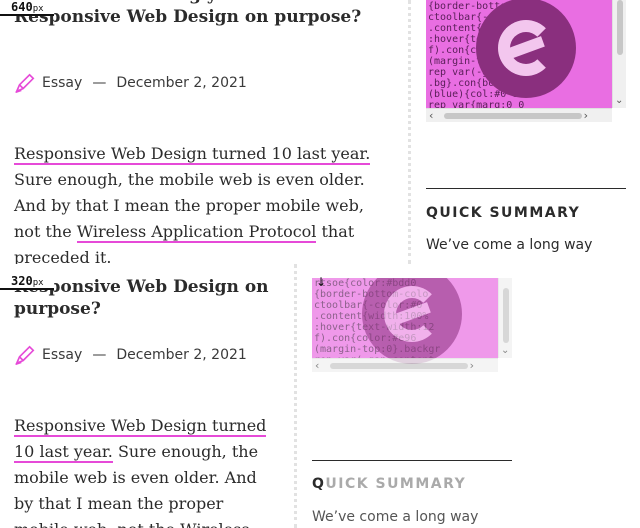  What do you see at coordinates (196, 232) in the screenshot?
I see `wap-link: Wireless Application Protocol` at bounding box center [196, 232].